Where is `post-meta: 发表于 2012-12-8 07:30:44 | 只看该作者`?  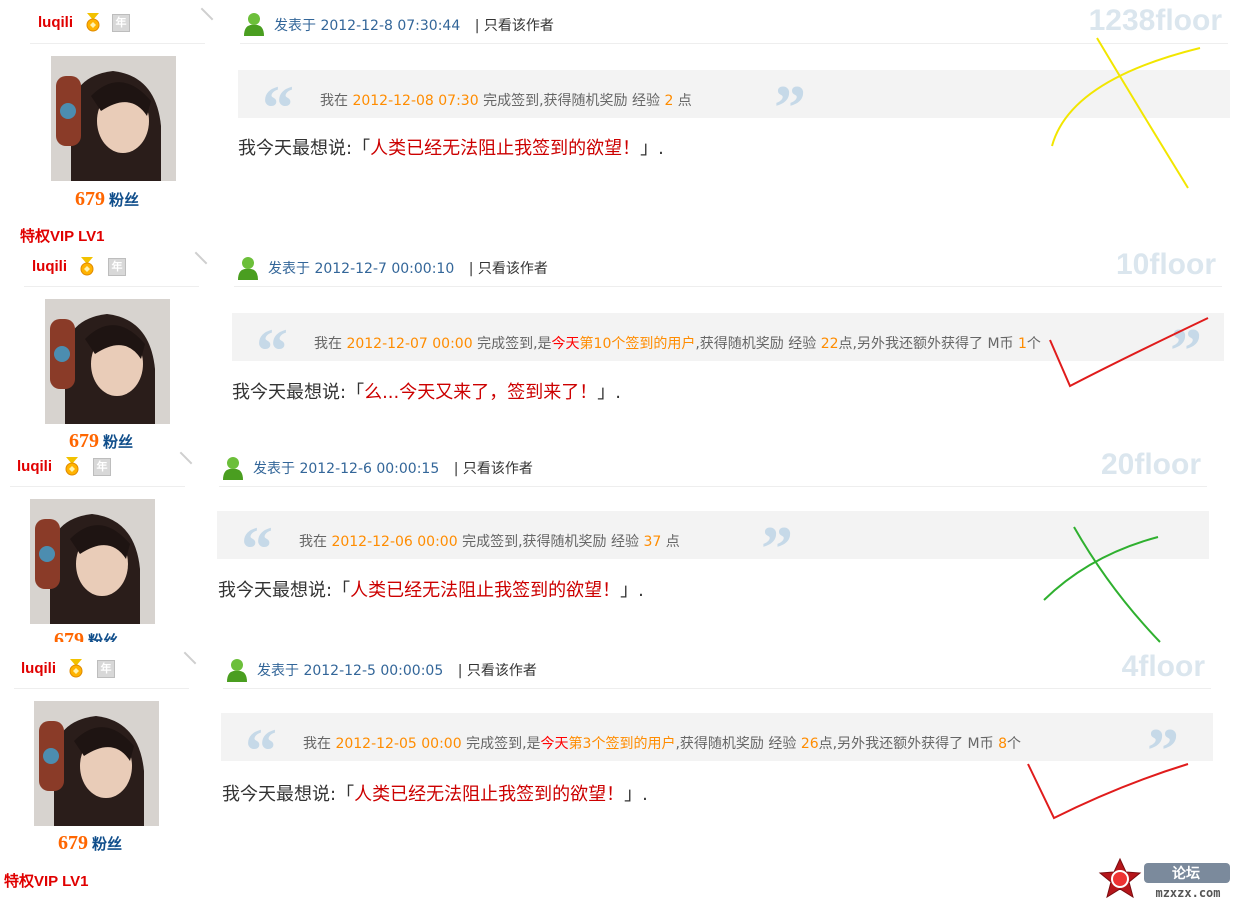
post-meta: 发表于 2012-12-8 07:30:44 | 只看该作者 is located at coordinates (414, 25).